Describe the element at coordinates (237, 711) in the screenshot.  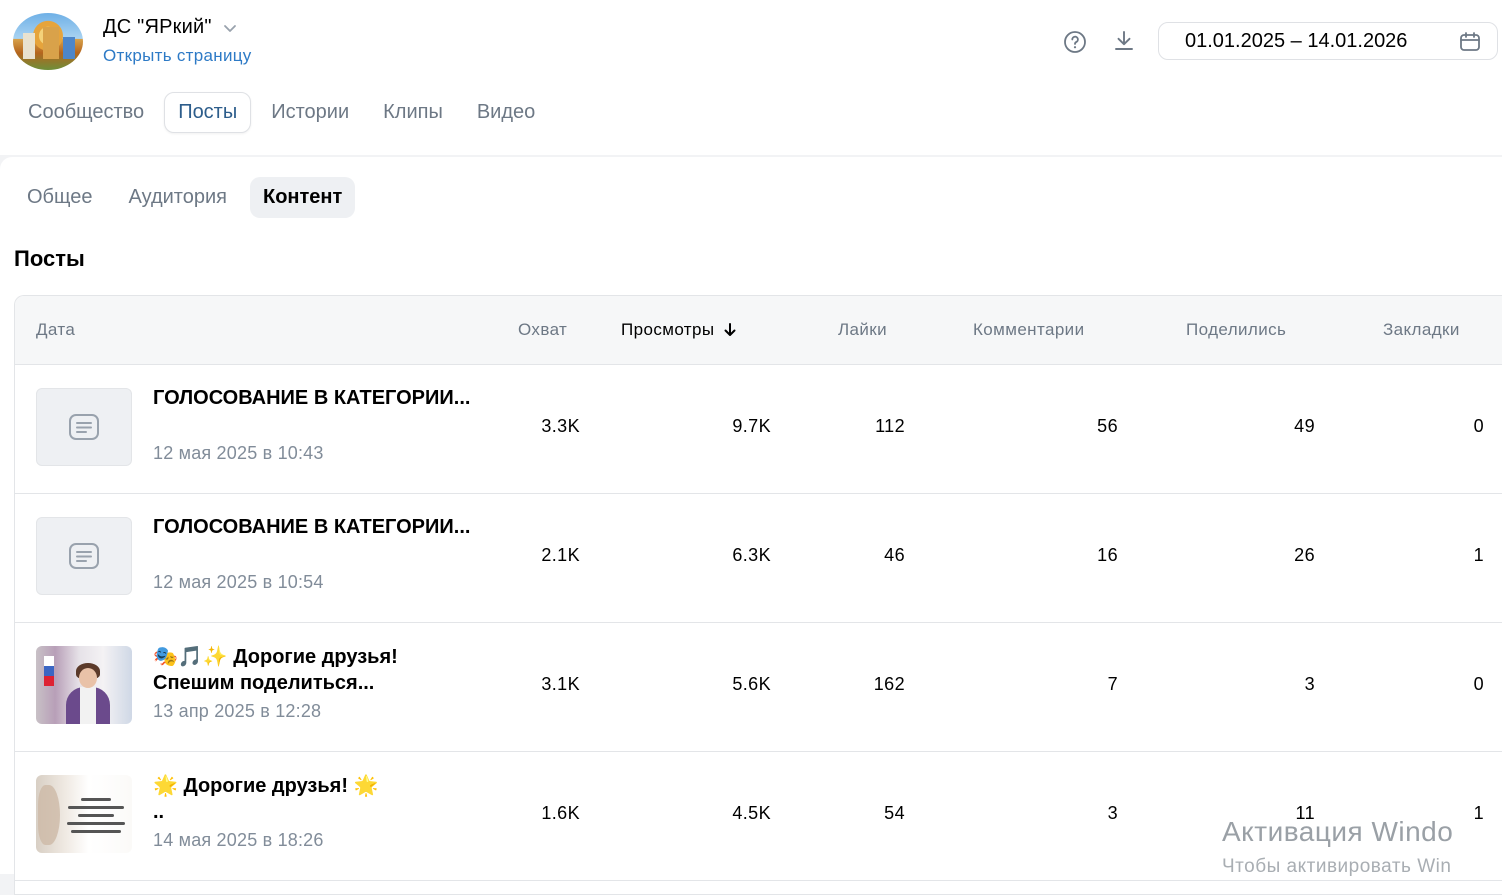
I see `post-date: 13 апр 2025 в 12:28` at that location.